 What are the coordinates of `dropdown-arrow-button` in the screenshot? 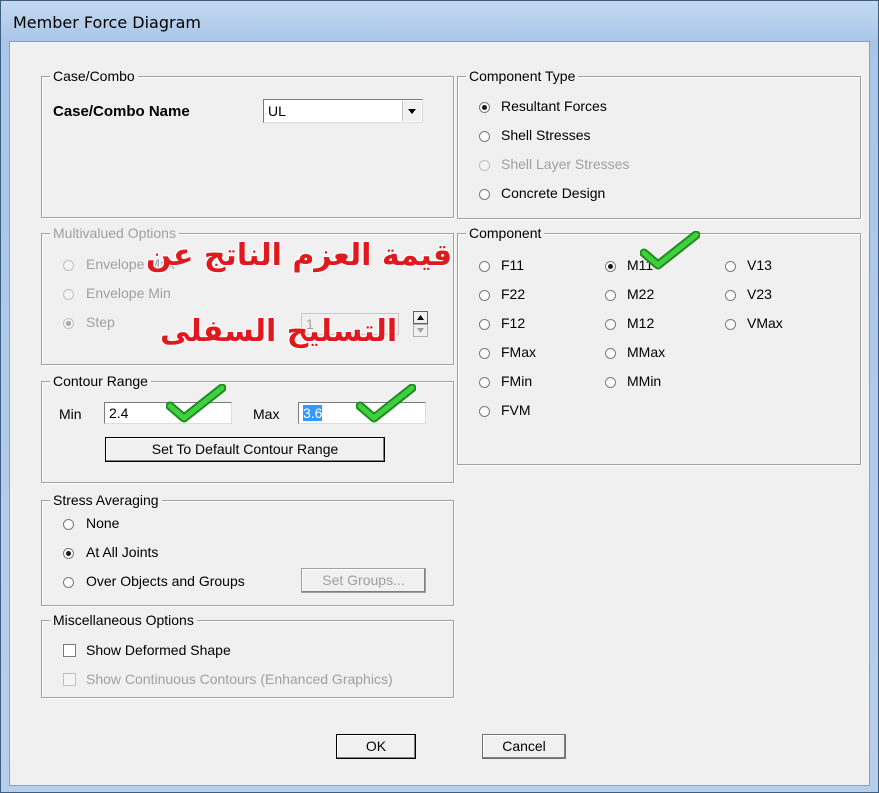 It's located at (411, 111).